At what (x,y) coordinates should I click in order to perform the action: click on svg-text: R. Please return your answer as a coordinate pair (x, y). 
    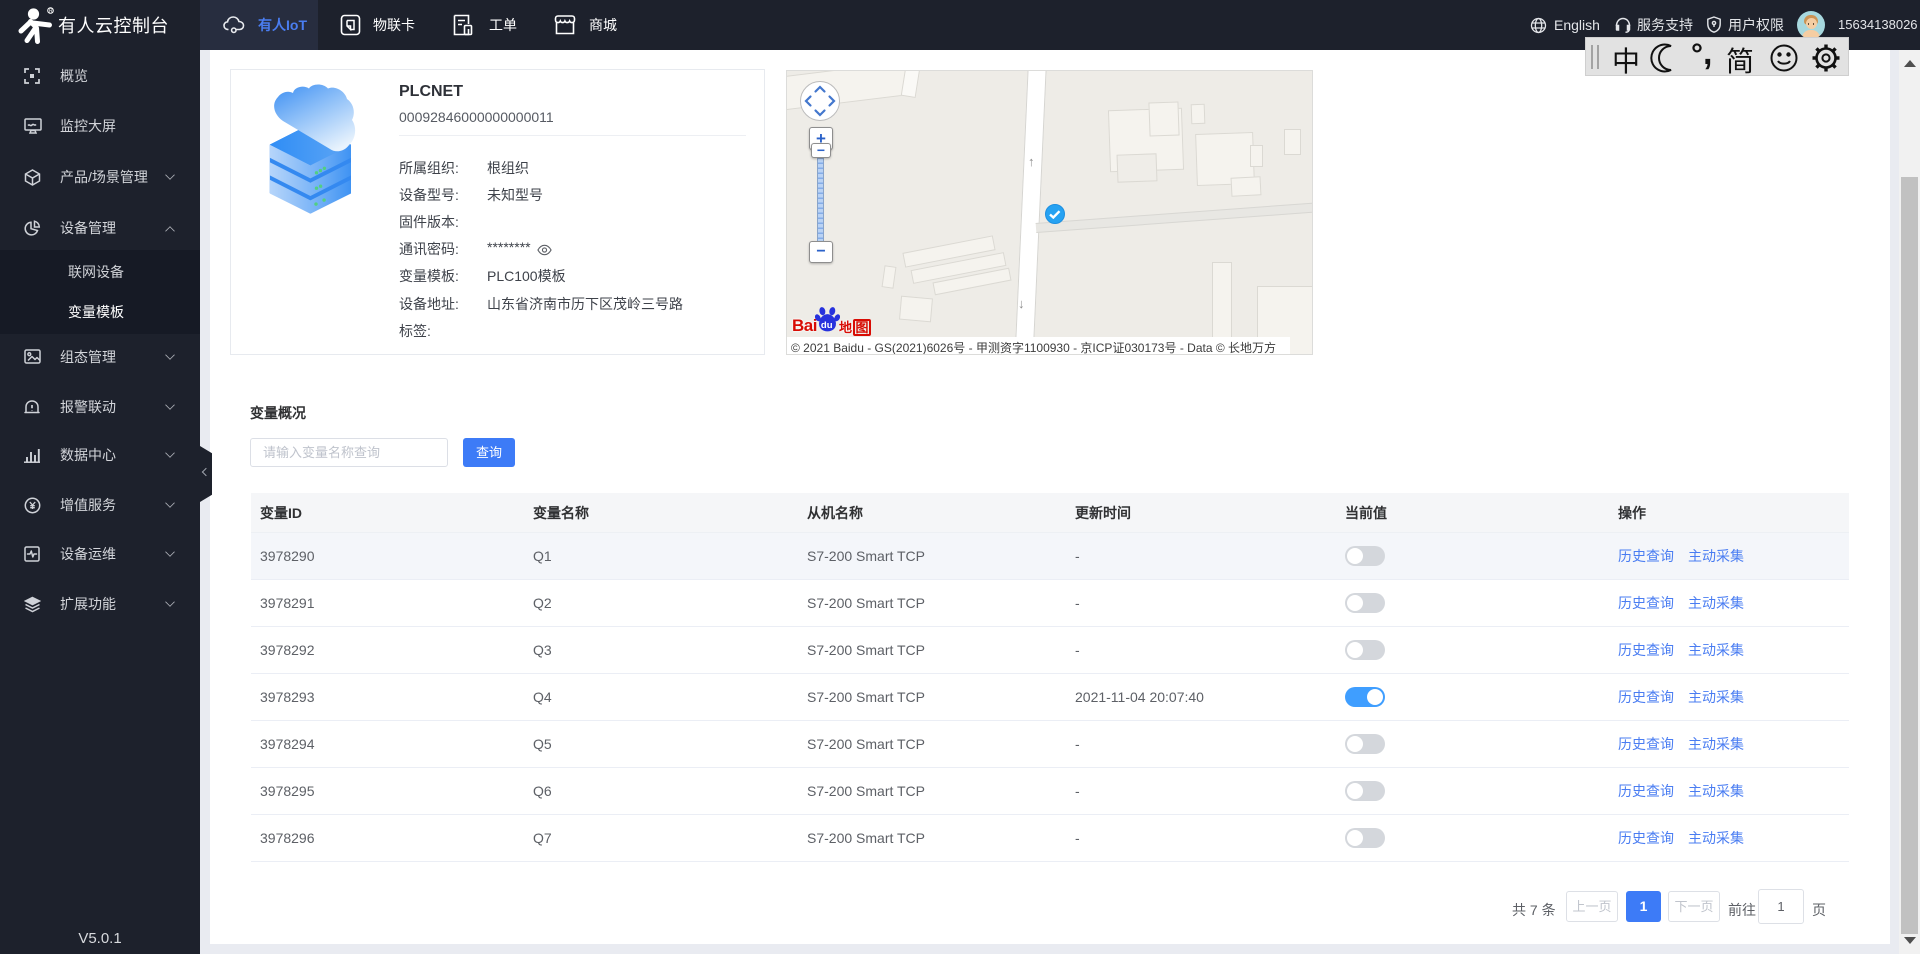
    Looking at the image, I should click on (51, 12).